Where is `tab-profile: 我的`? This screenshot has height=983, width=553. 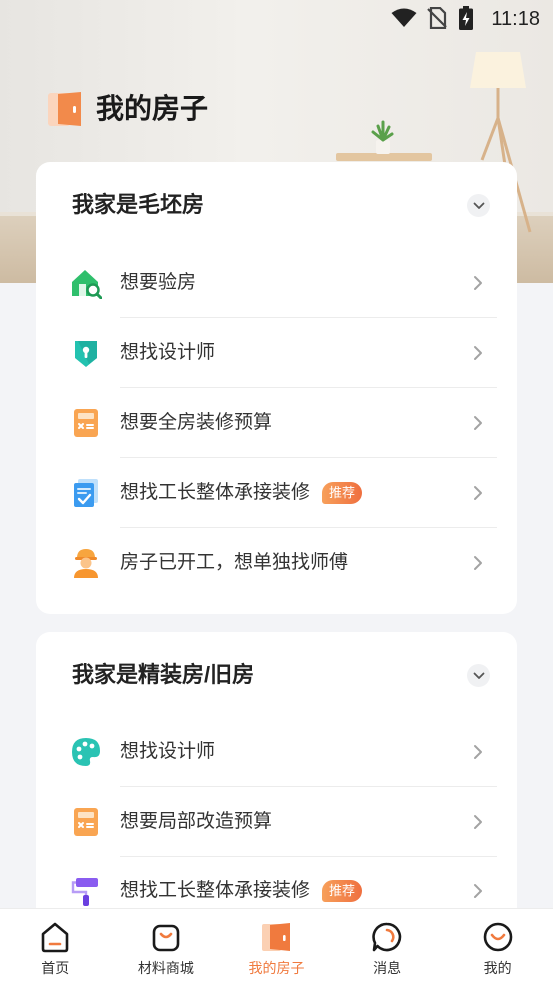 tab-profile: 我的 is located at coordinates (497, 946).